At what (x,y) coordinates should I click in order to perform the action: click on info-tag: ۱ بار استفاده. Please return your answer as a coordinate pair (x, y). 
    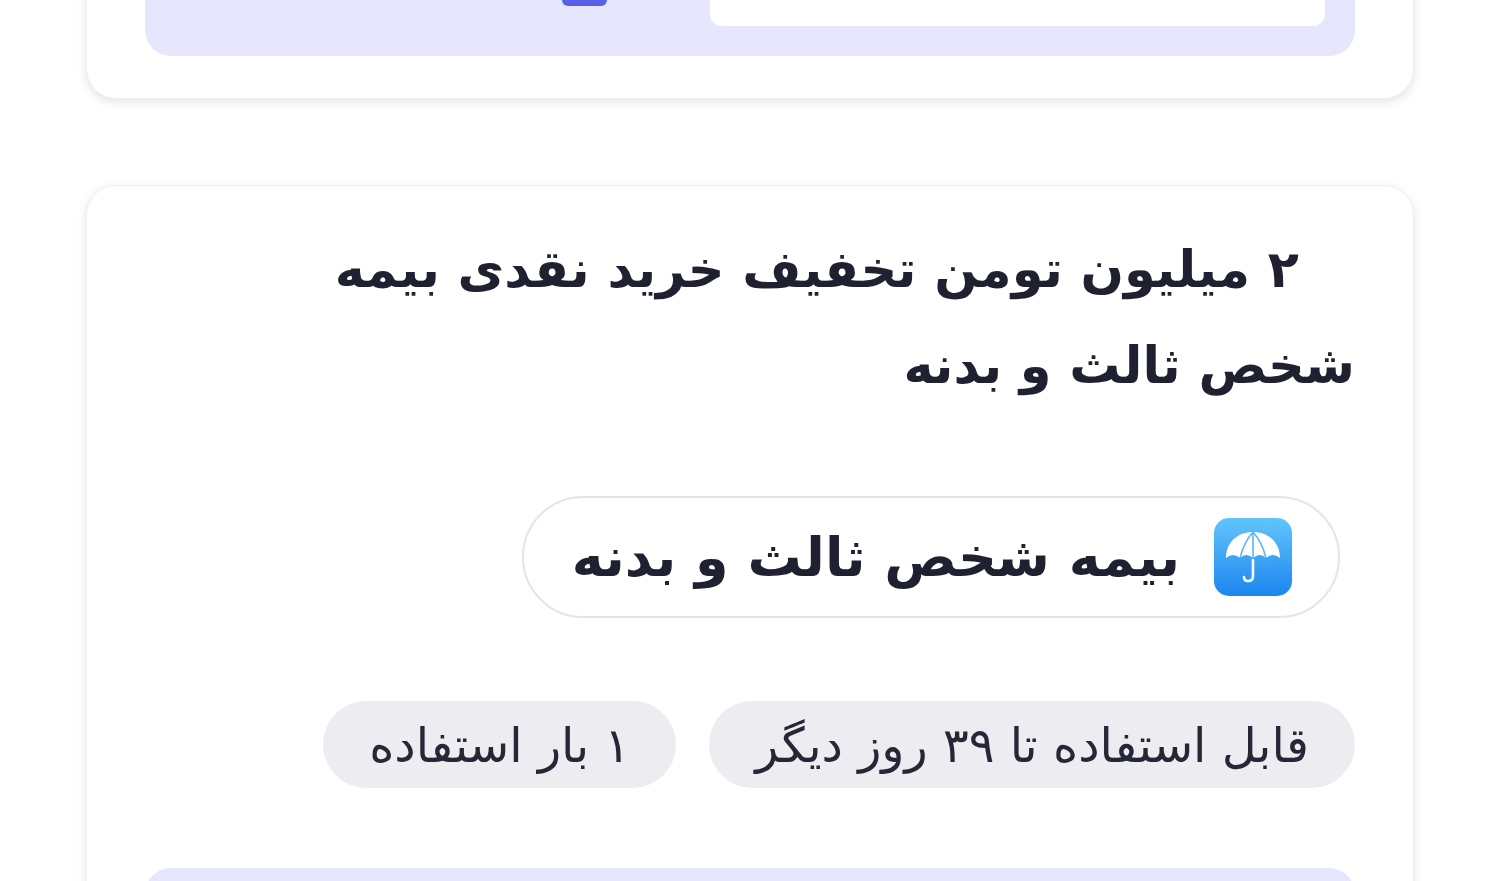
    Looking at the image, I should click on (500, 744).